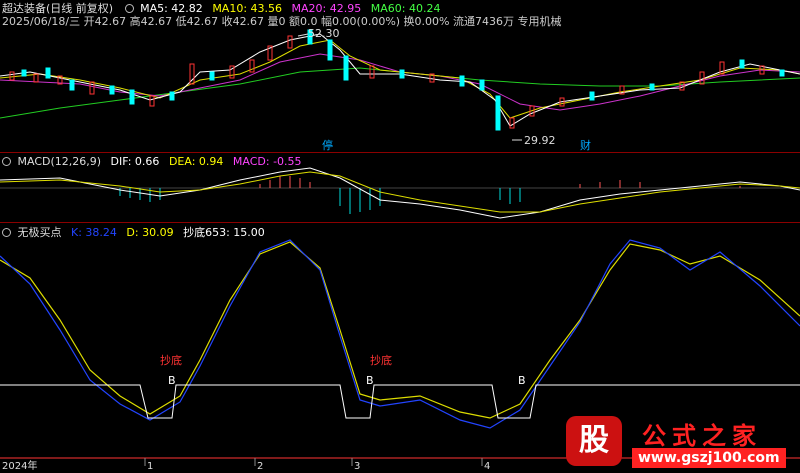 The image size is (800, 473). Describe the element at coordinates (327, 145) in the screenshot. I see `stop-marker: 停` at that location.